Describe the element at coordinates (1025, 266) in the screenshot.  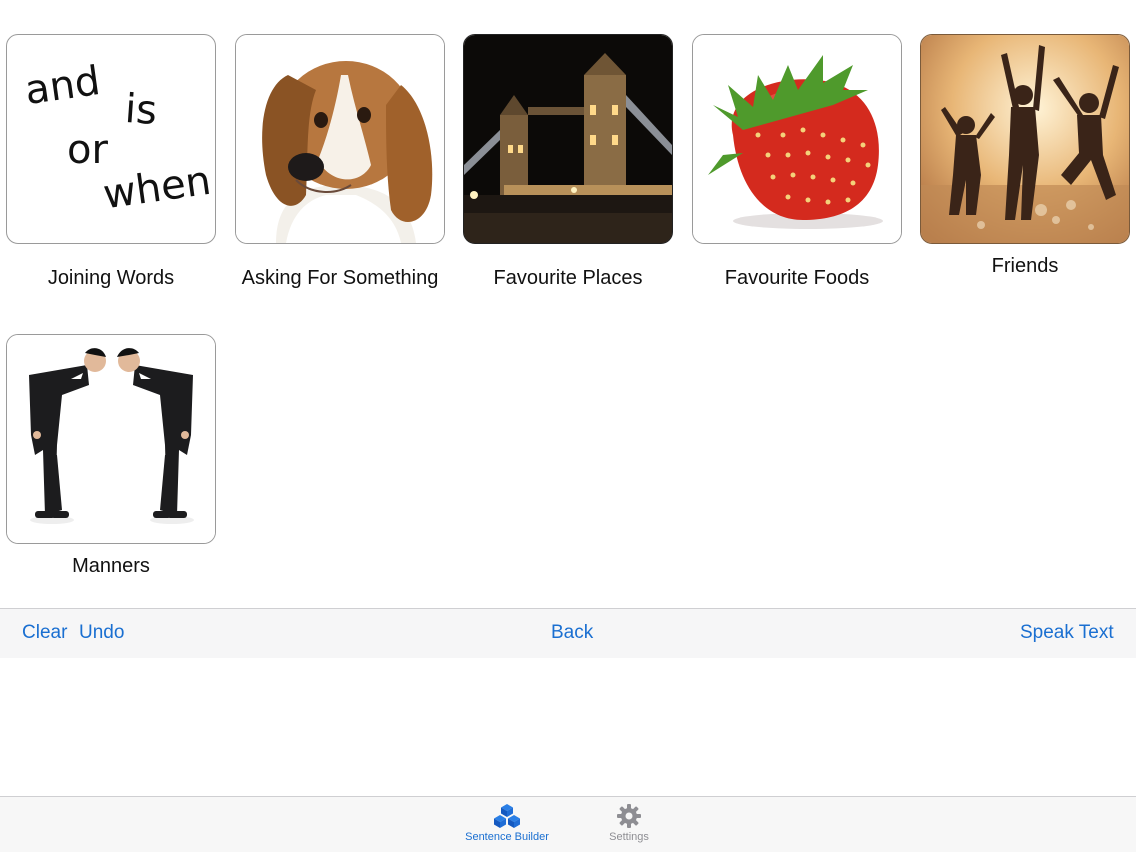
I see `tile-label: Friends` at that location.